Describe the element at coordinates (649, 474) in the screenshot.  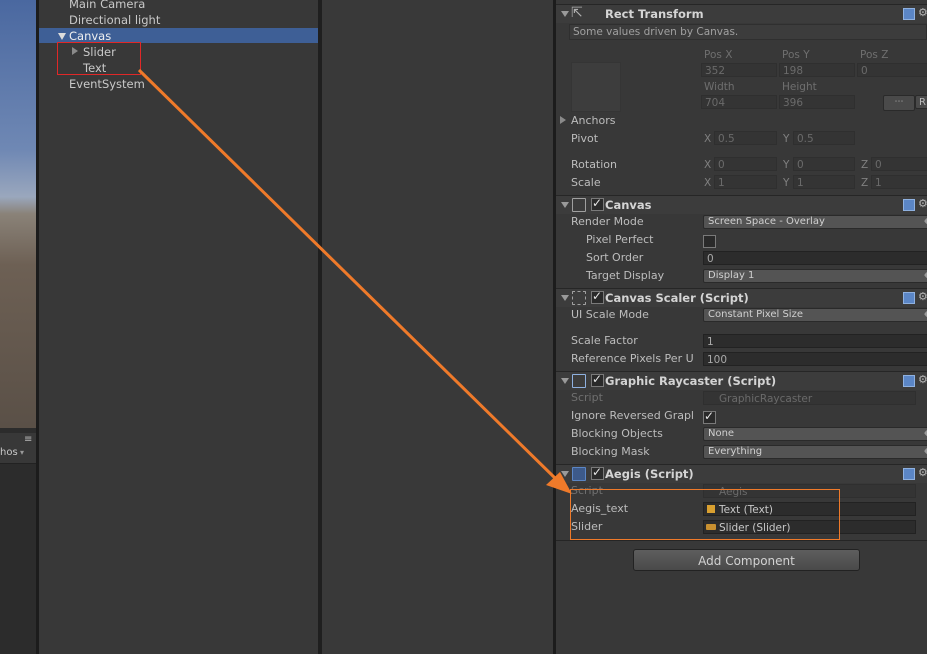
I see `component-title: Aegis (Script)` at that location.